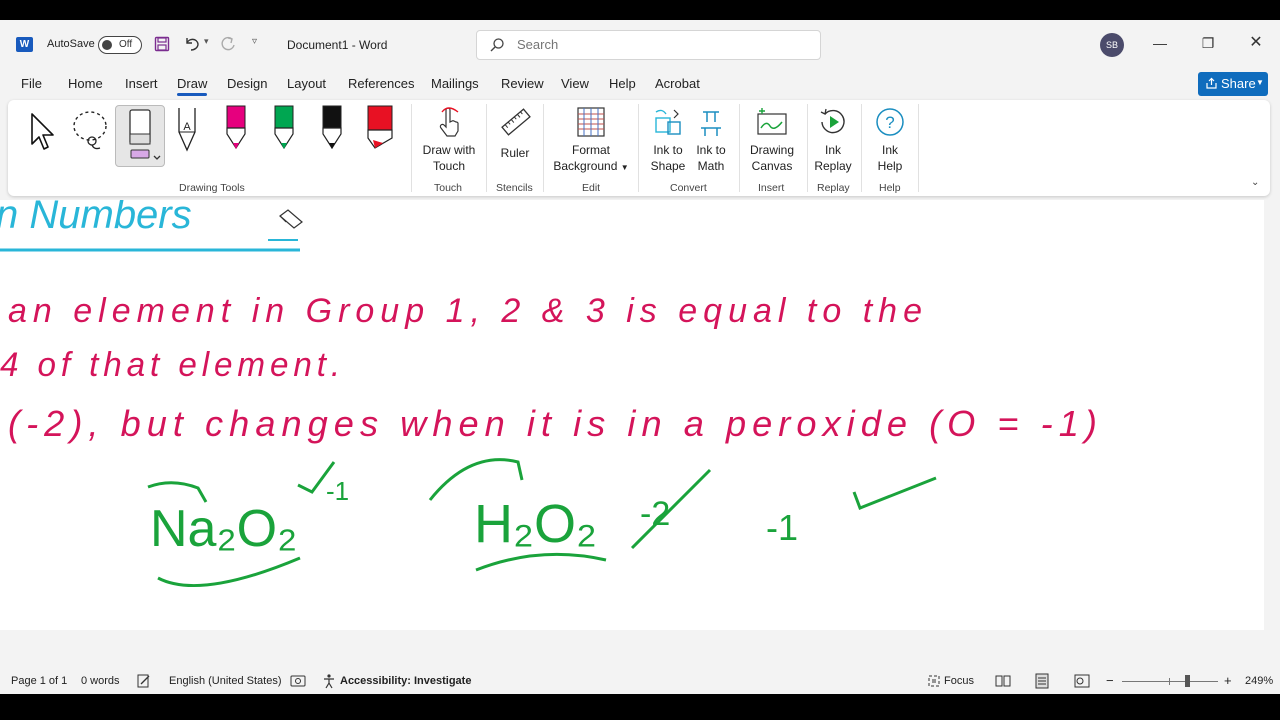 Image resolution: width=1280 pixels, height=720 pixels. What do you see at coordinates (1003, 681) in the screenshot?
I see `read-mode-icon` at bounding box center [1003, 681].